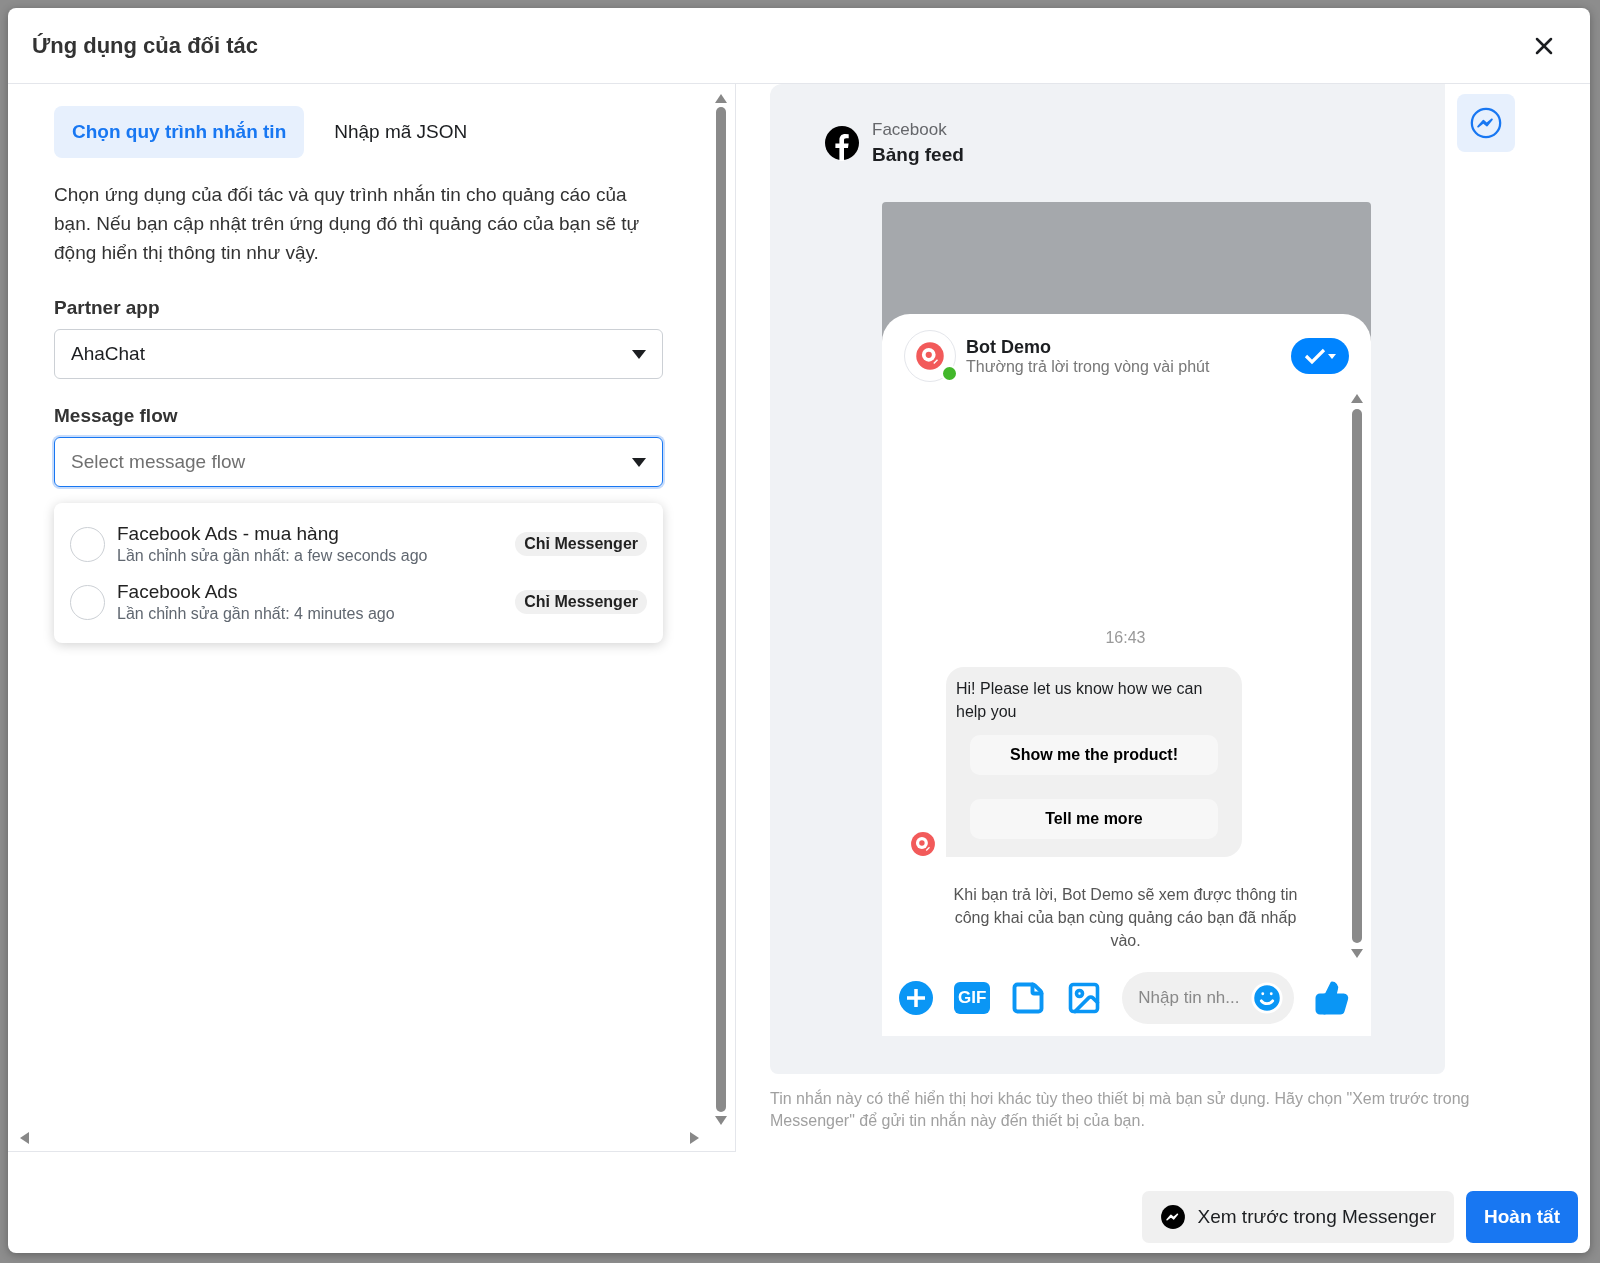 The image size is (1600, 1263). Describe the element at coordinates (1315, 356) in the screenshot. I see `check-icon` at that location.